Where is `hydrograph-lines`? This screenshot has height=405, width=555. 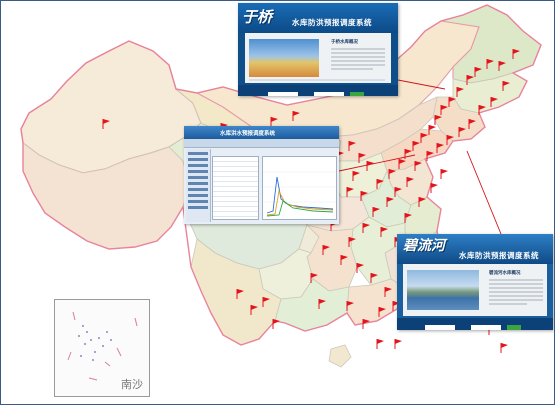
hydrograph-lines is located at coordinates (299, 194).